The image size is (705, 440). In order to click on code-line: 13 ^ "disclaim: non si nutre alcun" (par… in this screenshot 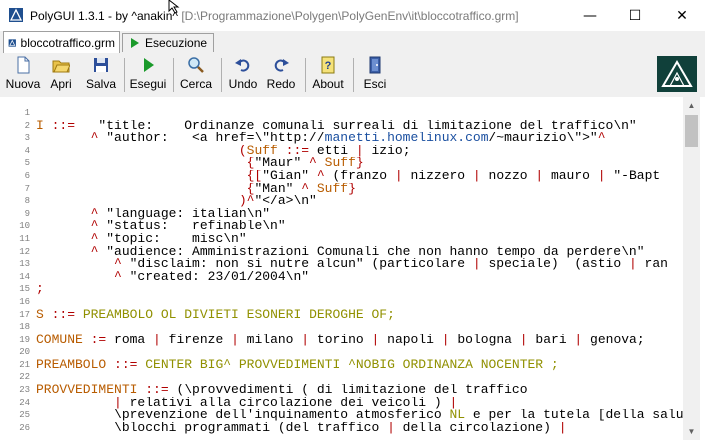, I will do `click(341, 264)`.